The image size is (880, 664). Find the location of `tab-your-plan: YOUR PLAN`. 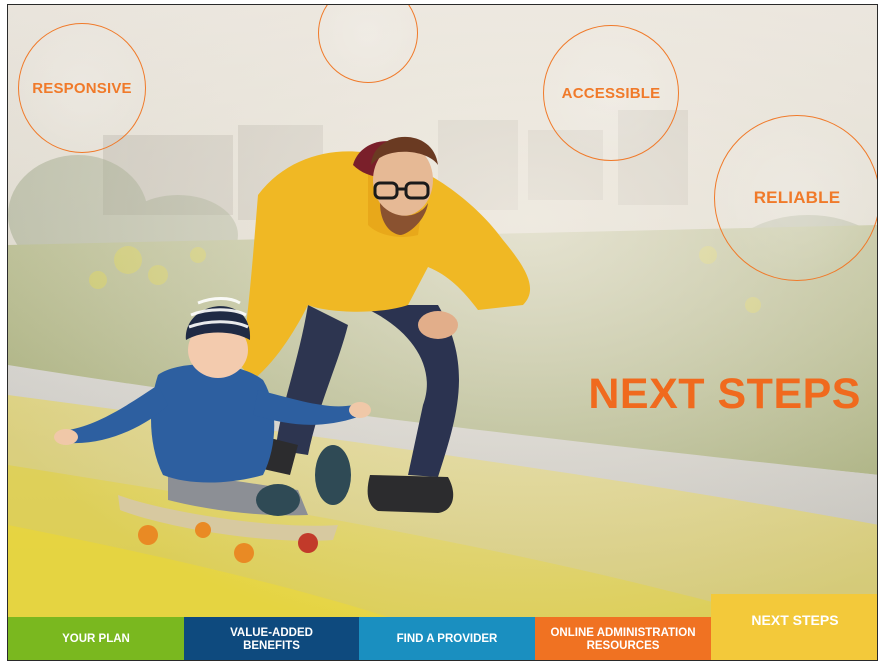

tab-your-plan: YOUR PLAN is located at coordinates (96, 638).